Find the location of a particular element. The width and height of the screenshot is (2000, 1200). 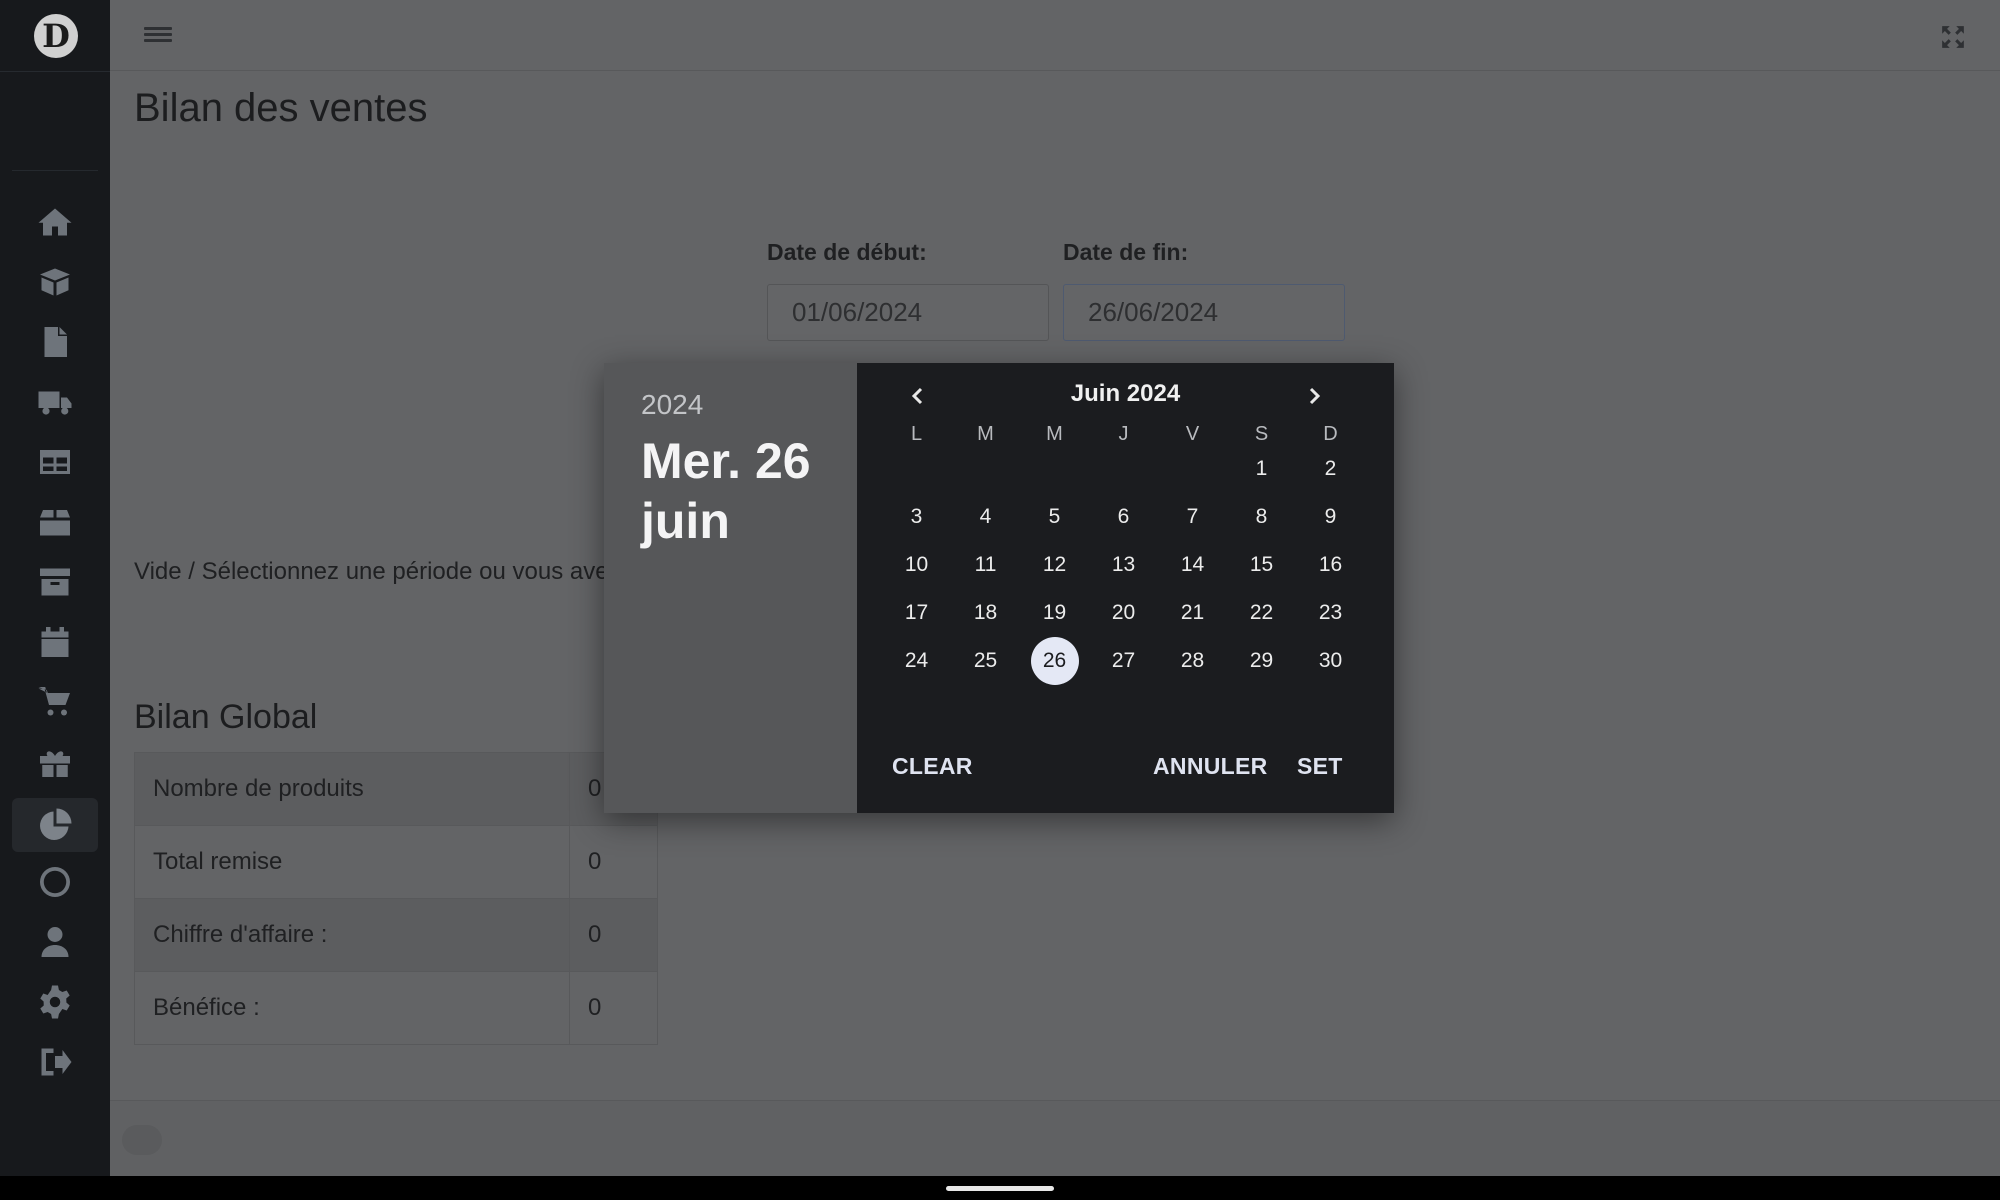

calendar-day-number: 14 is located at coordinates (1192, 564).